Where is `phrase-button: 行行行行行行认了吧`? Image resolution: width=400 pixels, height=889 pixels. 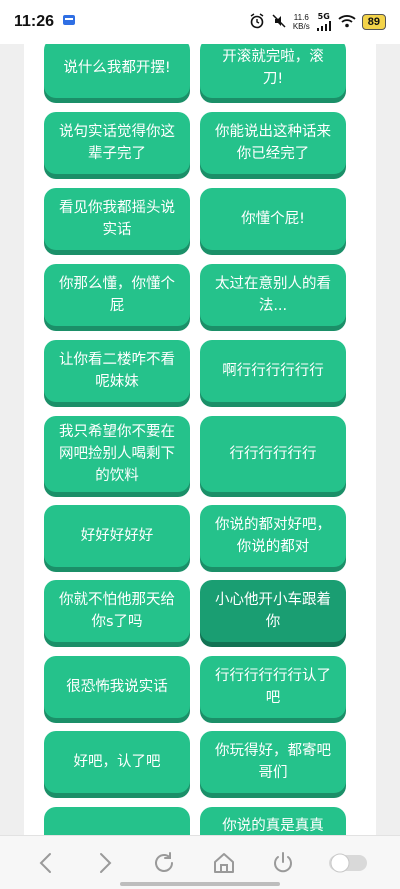
phrase-button: 行行行行行行认了吧 is located at coordinates (273, 687).